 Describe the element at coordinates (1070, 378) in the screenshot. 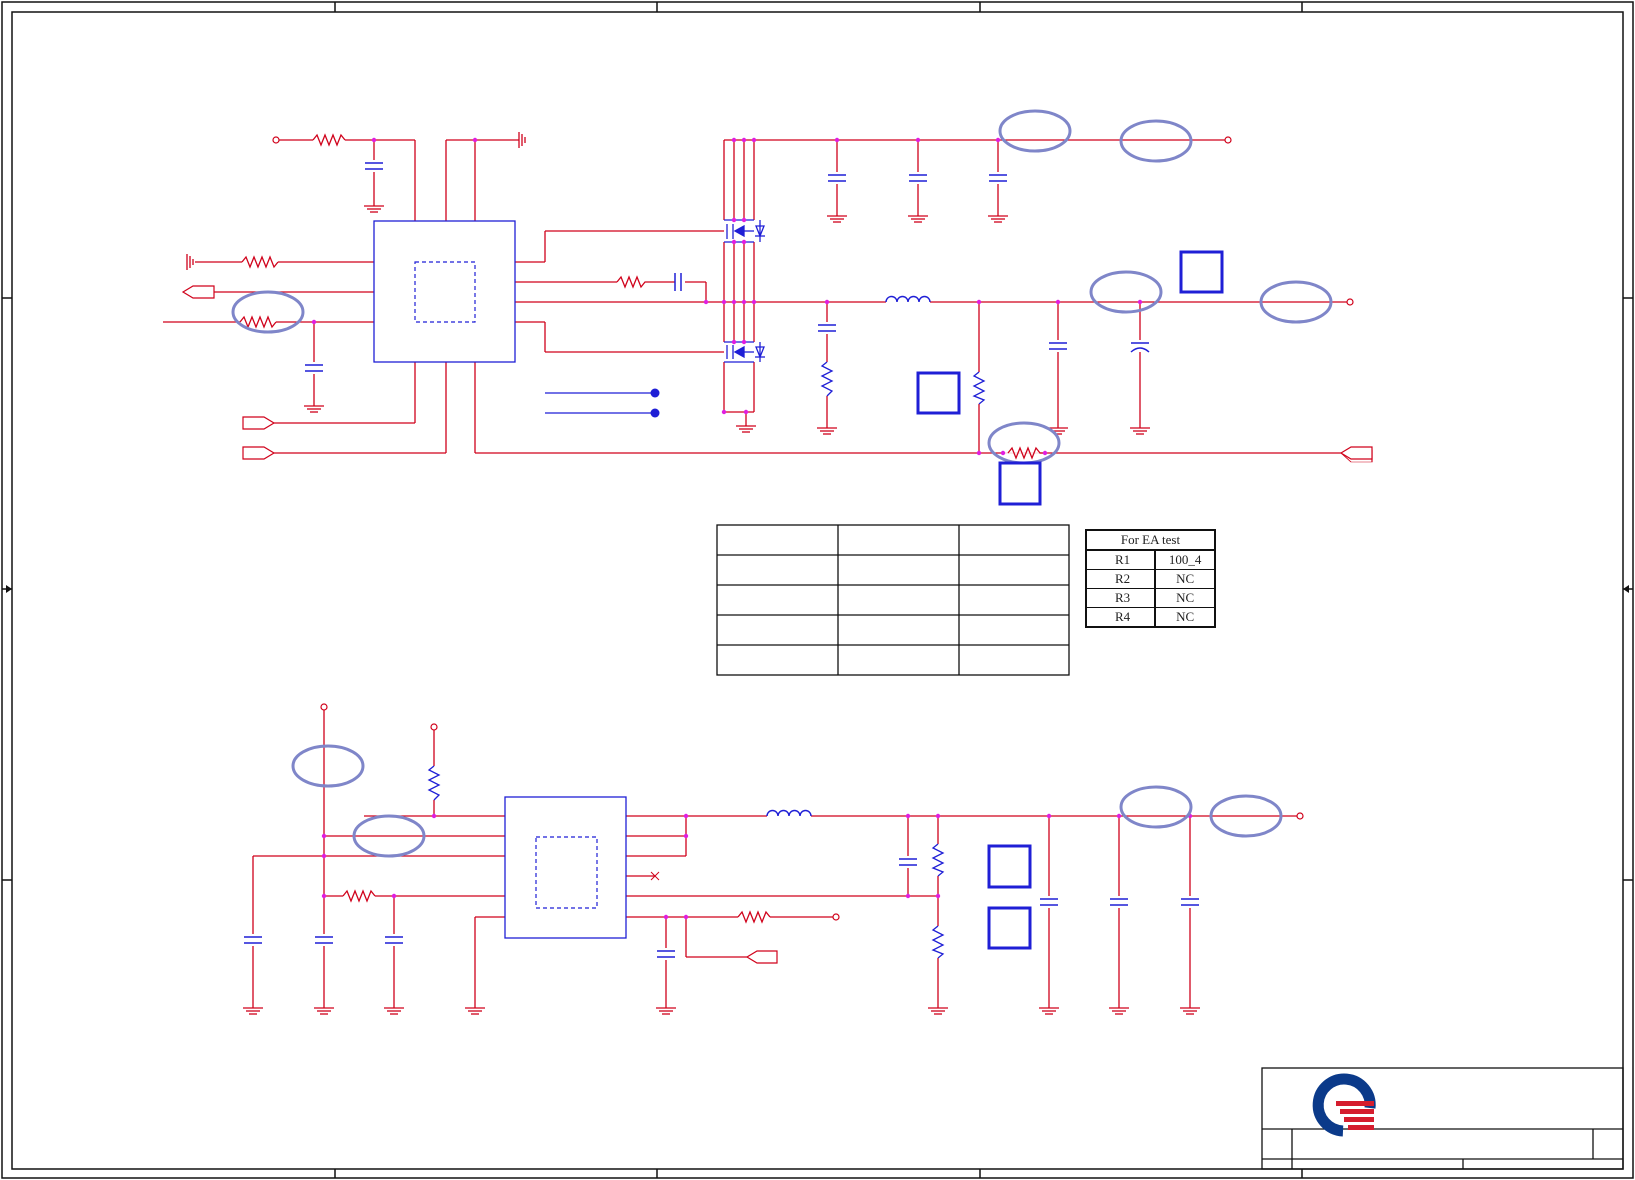

I see `top-annotation-boxes` at that location.